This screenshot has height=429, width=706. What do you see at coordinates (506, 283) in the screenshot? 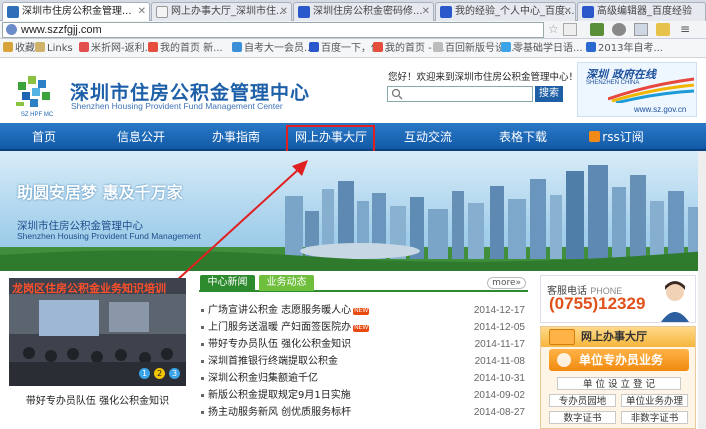
I see `more-link: more»` at bounding box center [506, 283].